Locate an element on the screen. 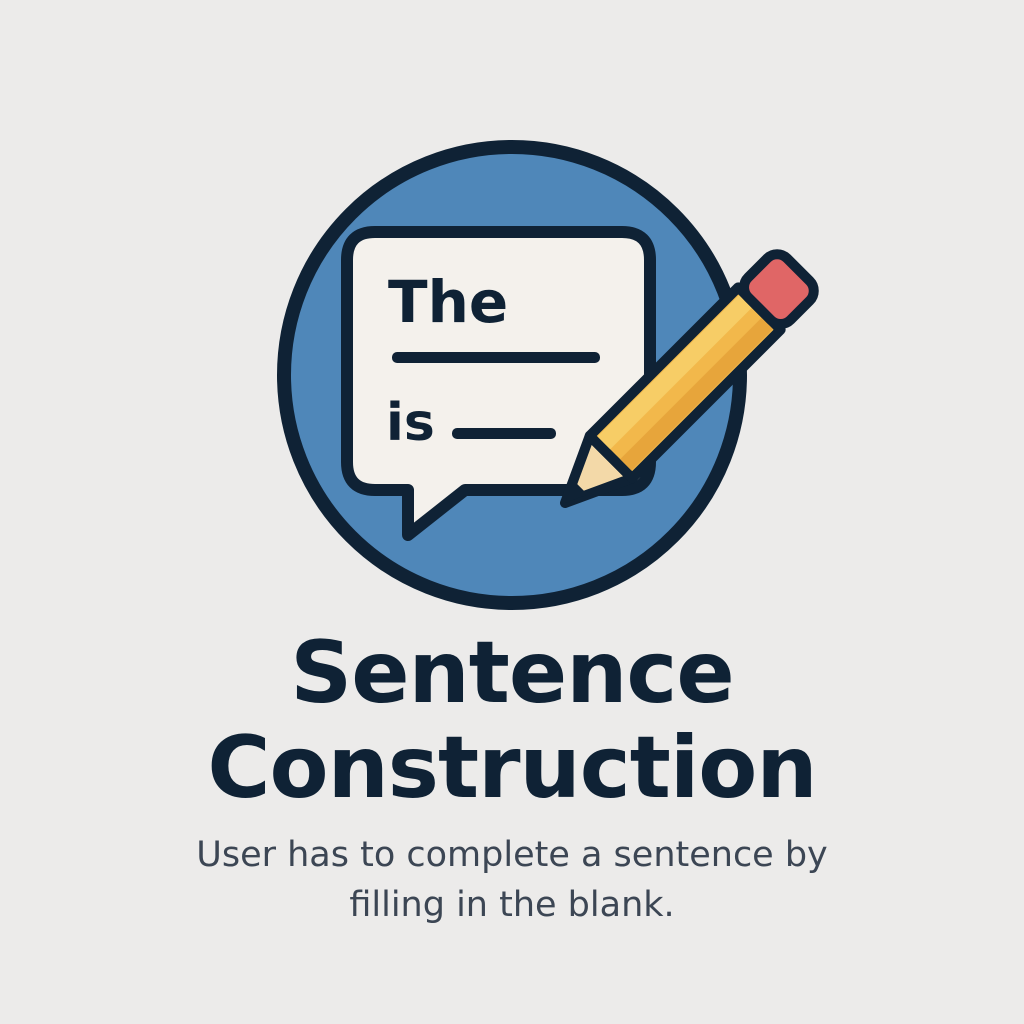  bubble-word-is: is is located at coordinates (410, 423).